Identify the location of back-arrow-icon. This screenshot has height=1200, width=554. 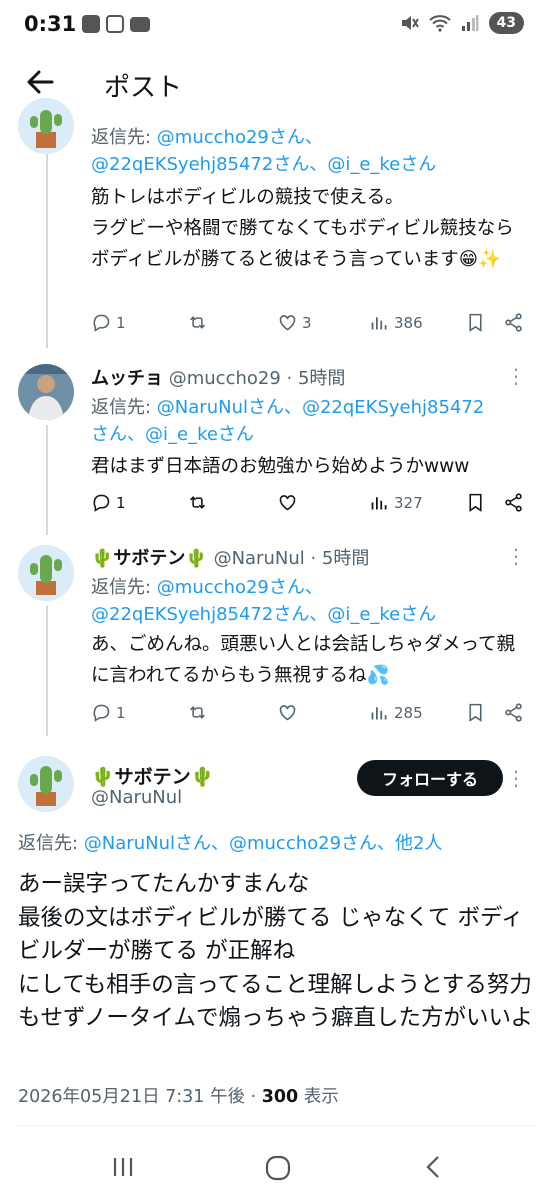
(40, 82).